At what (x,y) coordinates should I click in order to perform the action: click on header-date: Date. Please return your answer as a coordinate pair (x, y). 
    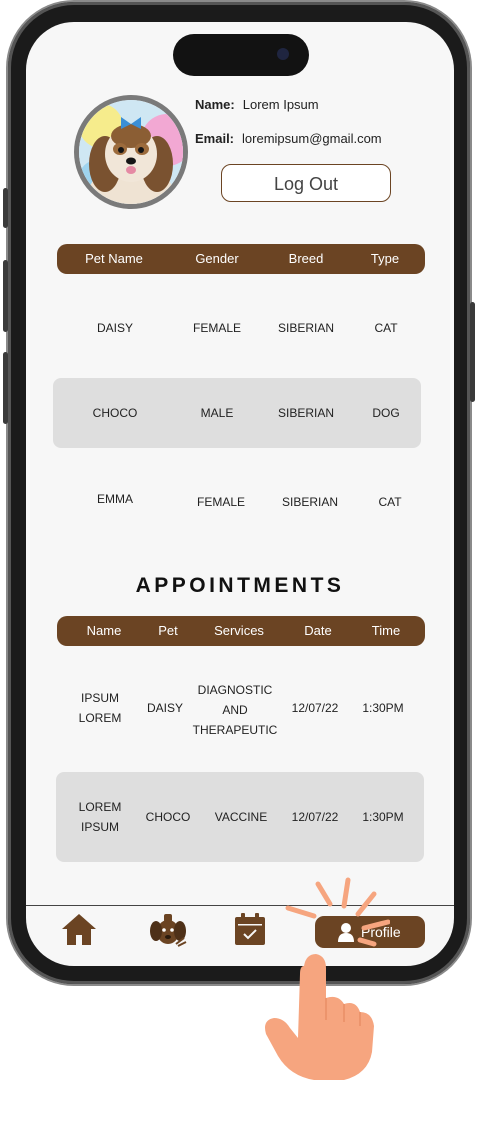
    Looking at the image, I should click on (318, 630).